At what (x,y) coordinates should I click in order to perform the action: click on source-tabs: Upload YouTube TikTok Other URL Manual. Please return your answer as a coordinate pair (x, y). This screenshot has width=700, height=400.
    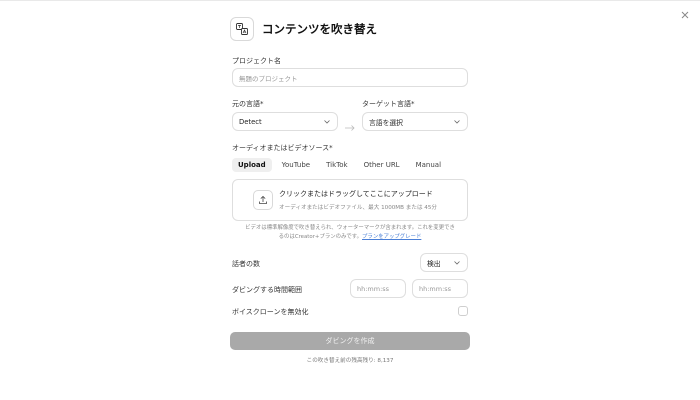
    Looking at the image, I should click on (341, 165).